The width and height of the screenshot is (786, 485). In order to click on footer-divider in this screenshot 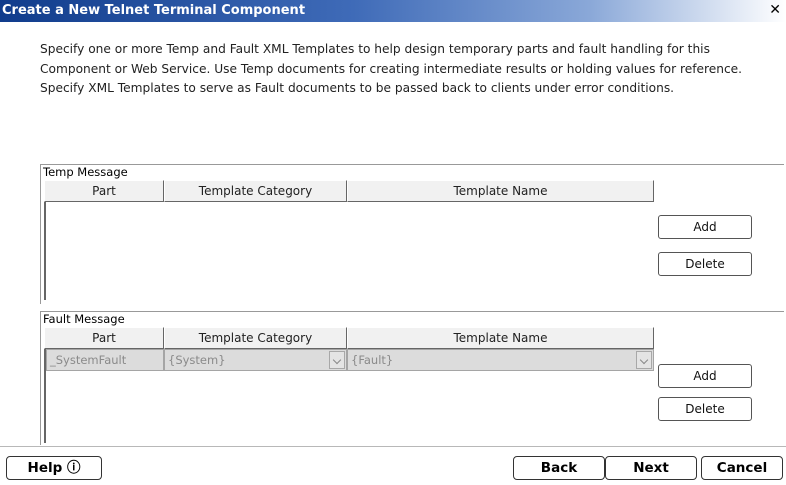, I will do `click(393, 446)`.